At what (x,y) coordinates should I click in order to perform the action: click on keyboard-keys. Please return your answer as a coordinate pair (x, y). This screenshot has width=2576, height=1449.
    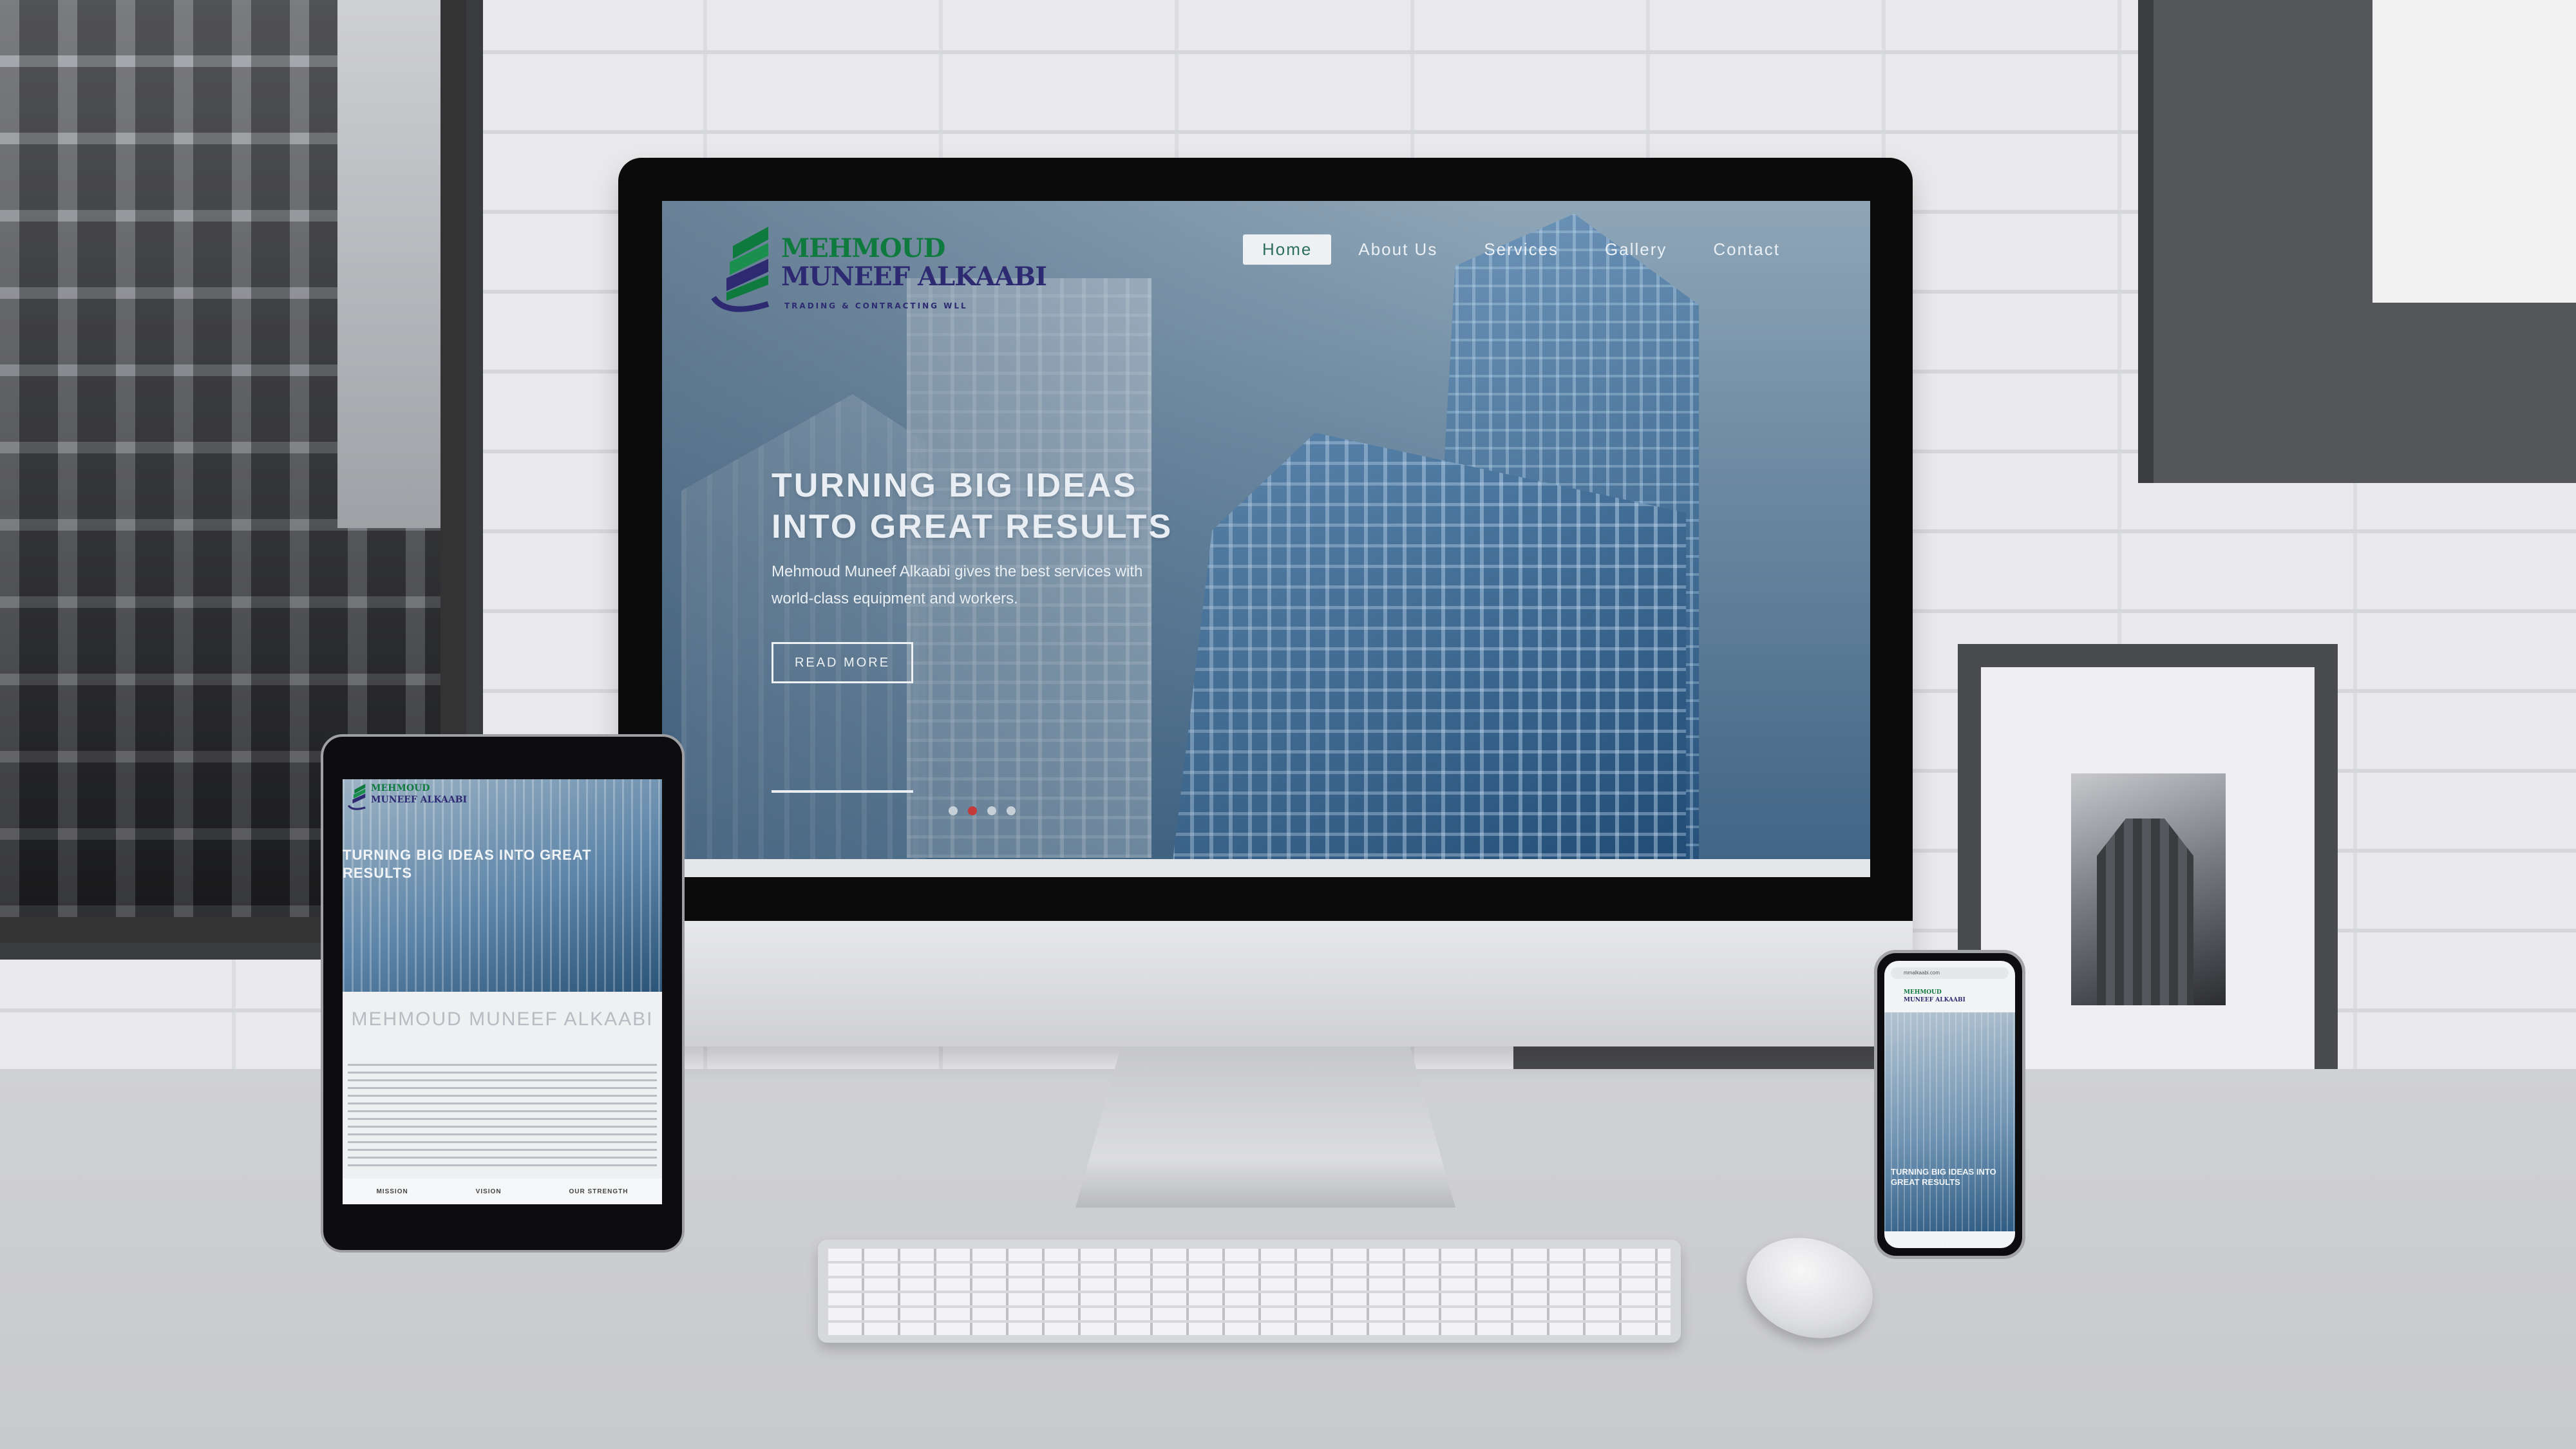
    Looking at the image, I should click on (1250, 1291).